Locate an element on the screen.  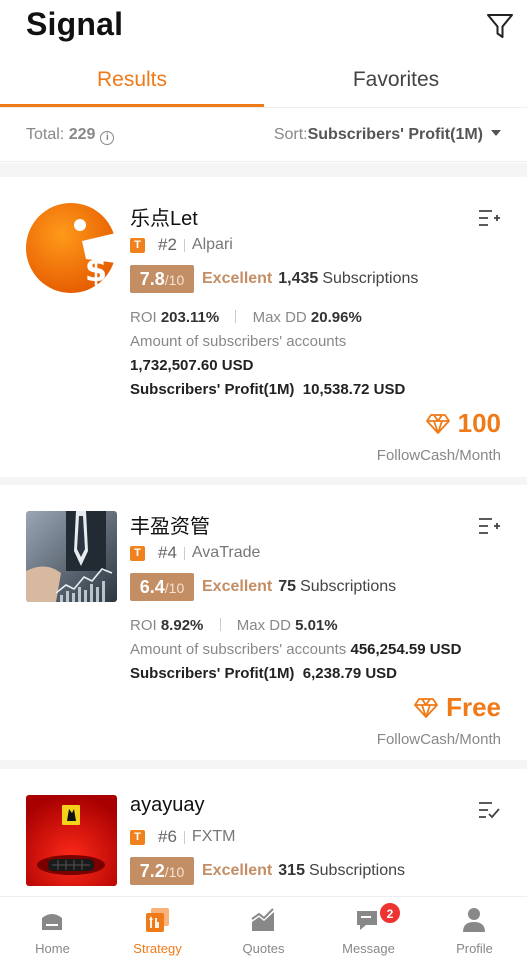
rank-row: T #4 AvaTrade is located at coordinates (195, 553).